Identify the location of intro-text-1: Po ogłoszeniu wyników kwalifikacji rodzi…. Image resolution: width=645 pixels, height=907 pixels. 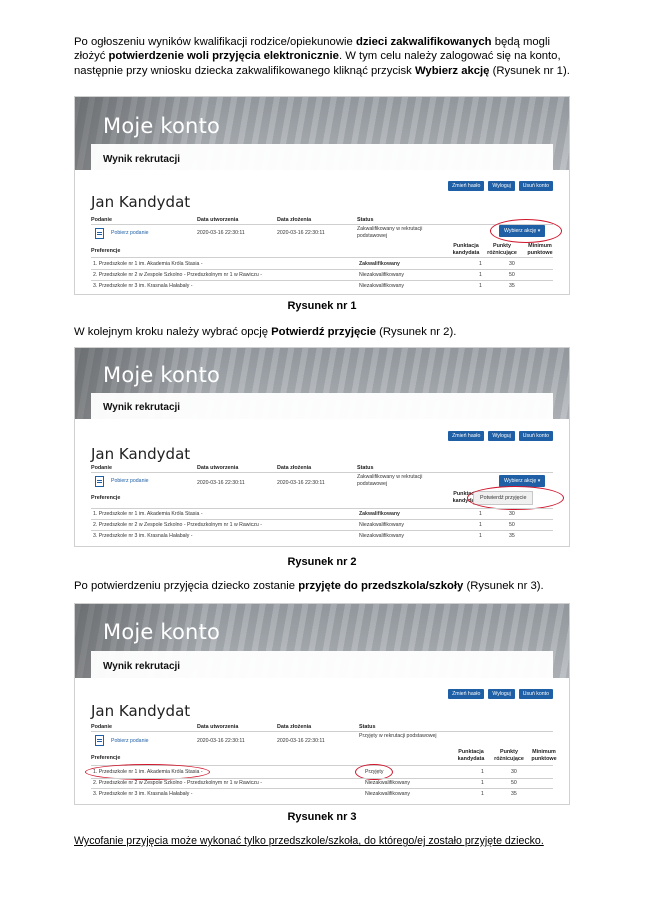
(215, 42).